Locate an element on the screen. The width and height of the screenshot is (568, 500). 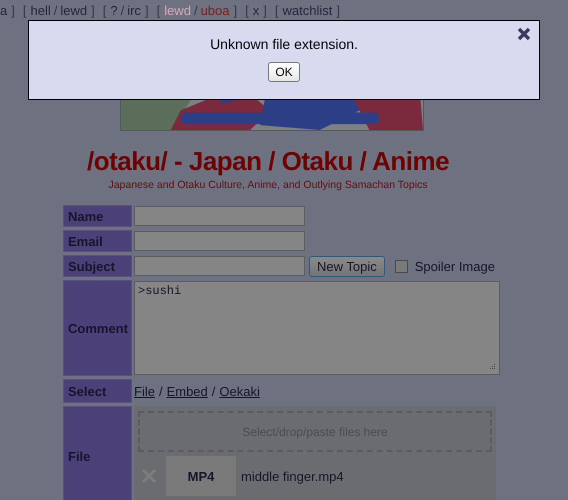
checkbox-label: Spoiler Image is located at coordinates (454, 266).